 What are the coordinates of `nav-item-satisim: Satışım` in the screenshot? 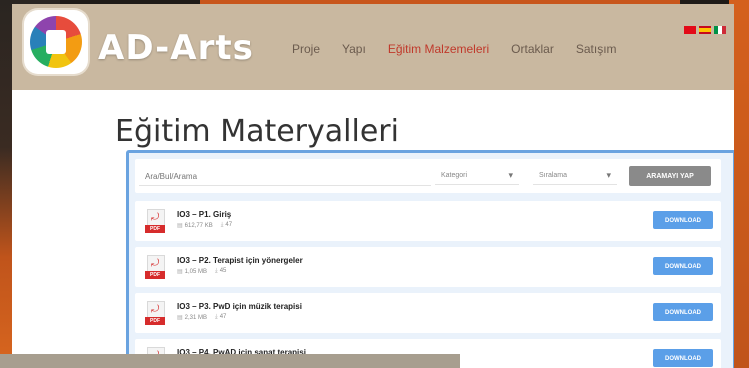 It's located at (596, 49).